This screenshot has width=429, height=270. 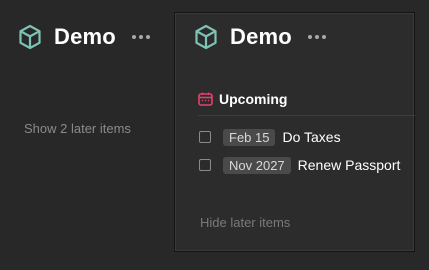 I want to click on date-badge: Nov 2027, so click(x=257, y=165).